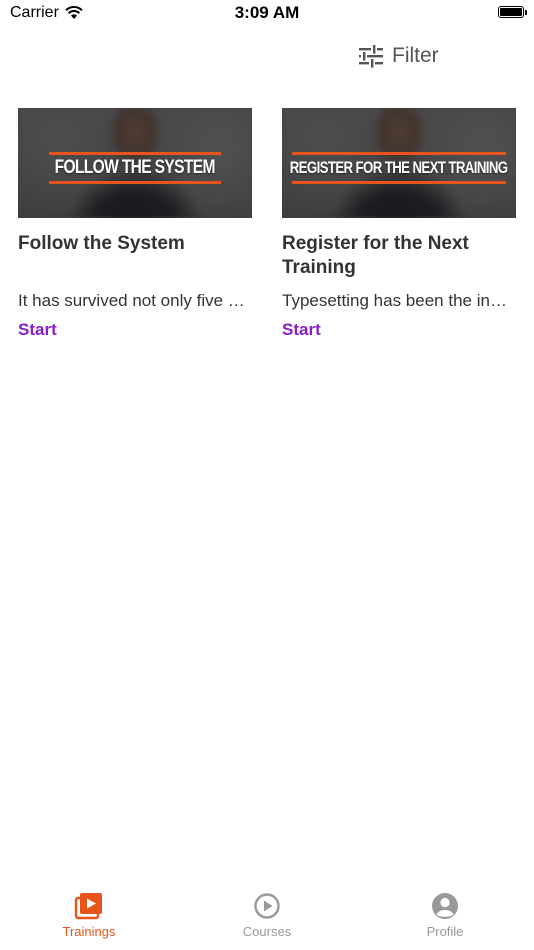 The image size is (534, 950). I want to click on battery-icon, so click(512, 12).